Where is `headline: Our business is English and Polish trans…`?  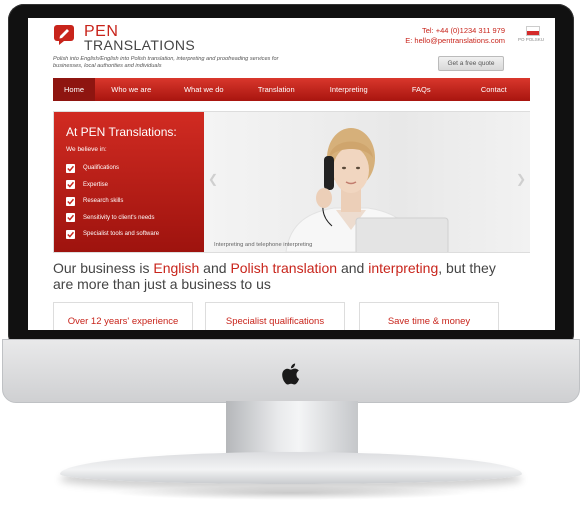
headline: Our business is English and Polish trans… is located at coordinates (283, 276).